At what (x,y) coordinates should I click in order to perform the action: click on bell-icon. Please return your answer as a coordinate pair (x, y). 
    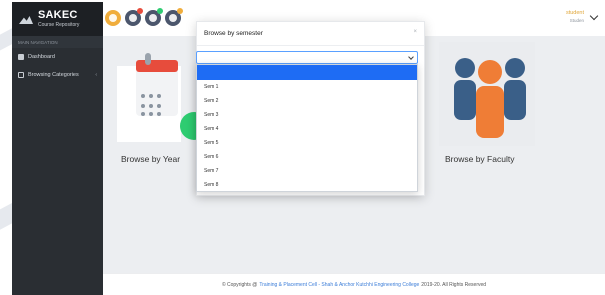
    Looking at the image, I should click on (133, 18).